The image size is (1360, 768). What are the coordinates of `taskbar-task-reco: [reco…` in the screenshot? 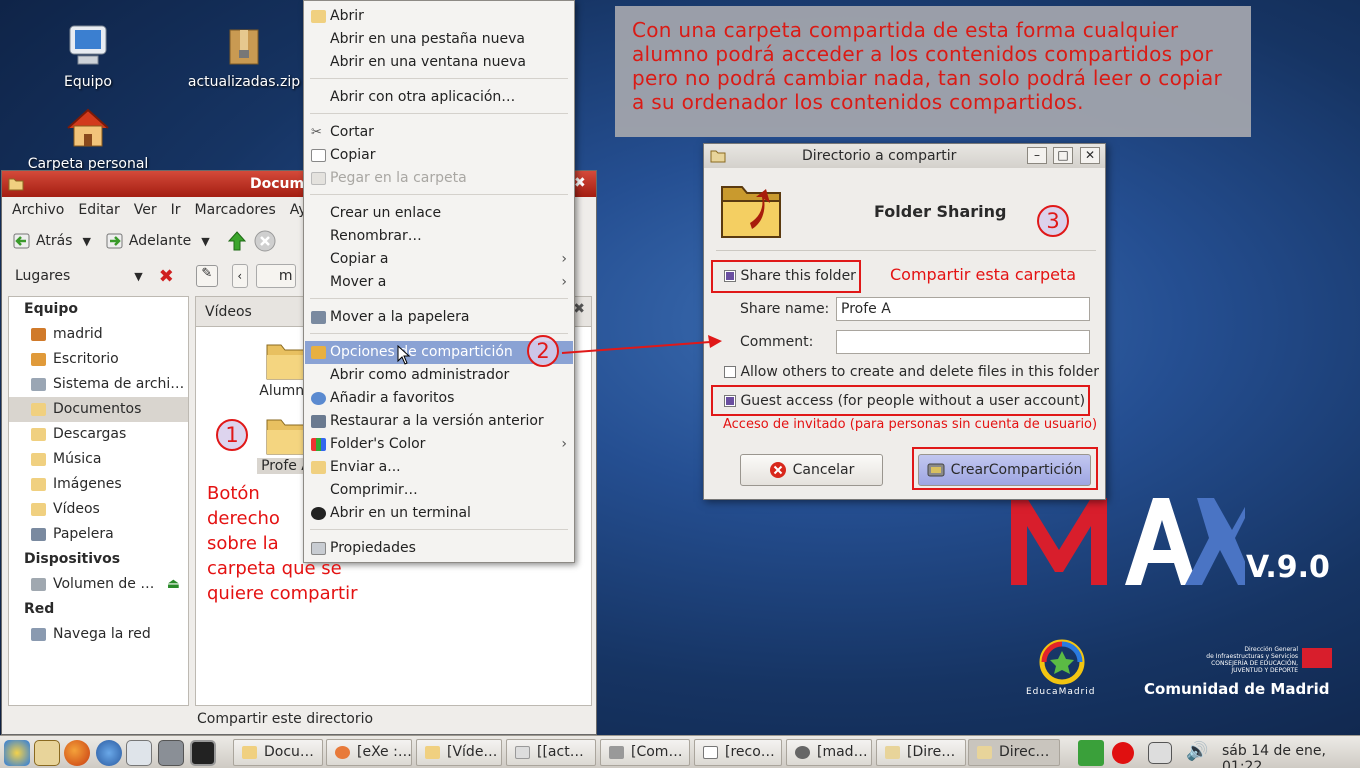 It's located at (738, 752).